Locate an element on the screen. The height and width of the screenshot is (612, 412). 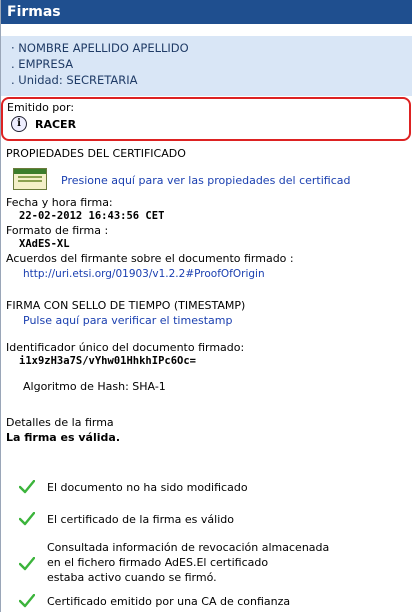
date-label: Fecha y hora firma: is located at coordinates (59, 202).